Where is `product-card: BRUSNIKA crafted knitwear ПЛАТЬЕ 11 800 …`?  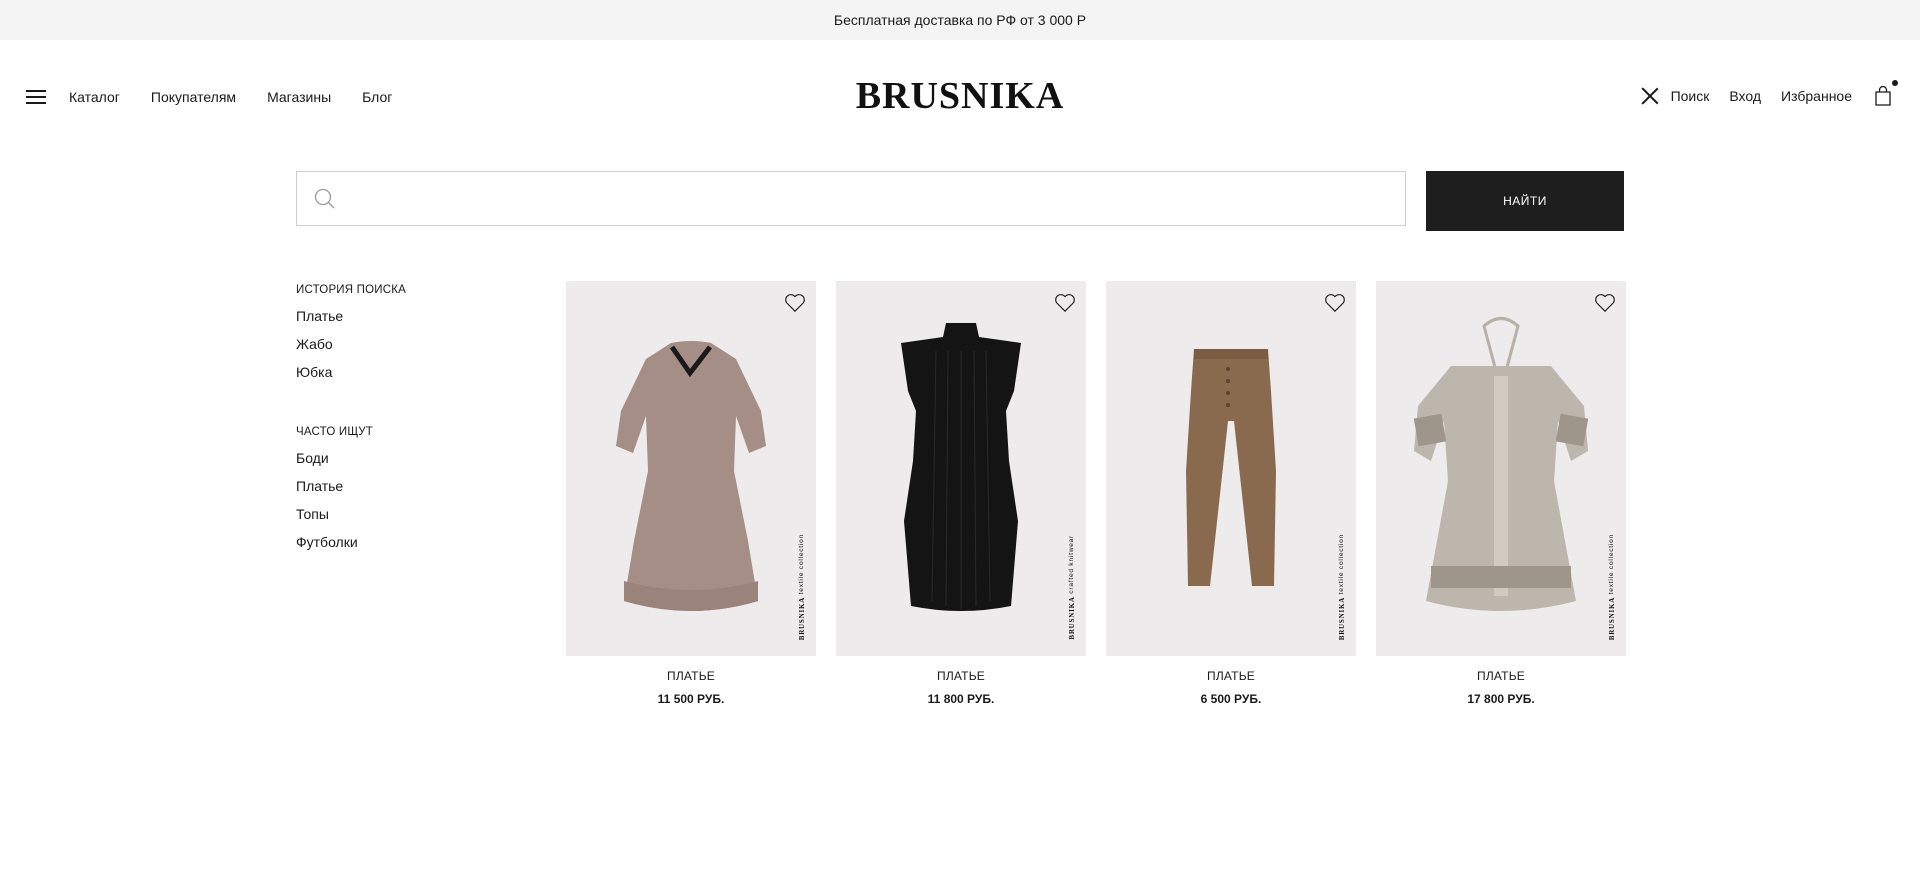
product-card: BRUSNIKA crafted knitwear ПЛАТЬЕ 11 800 … is located at coordinates (961, 493).